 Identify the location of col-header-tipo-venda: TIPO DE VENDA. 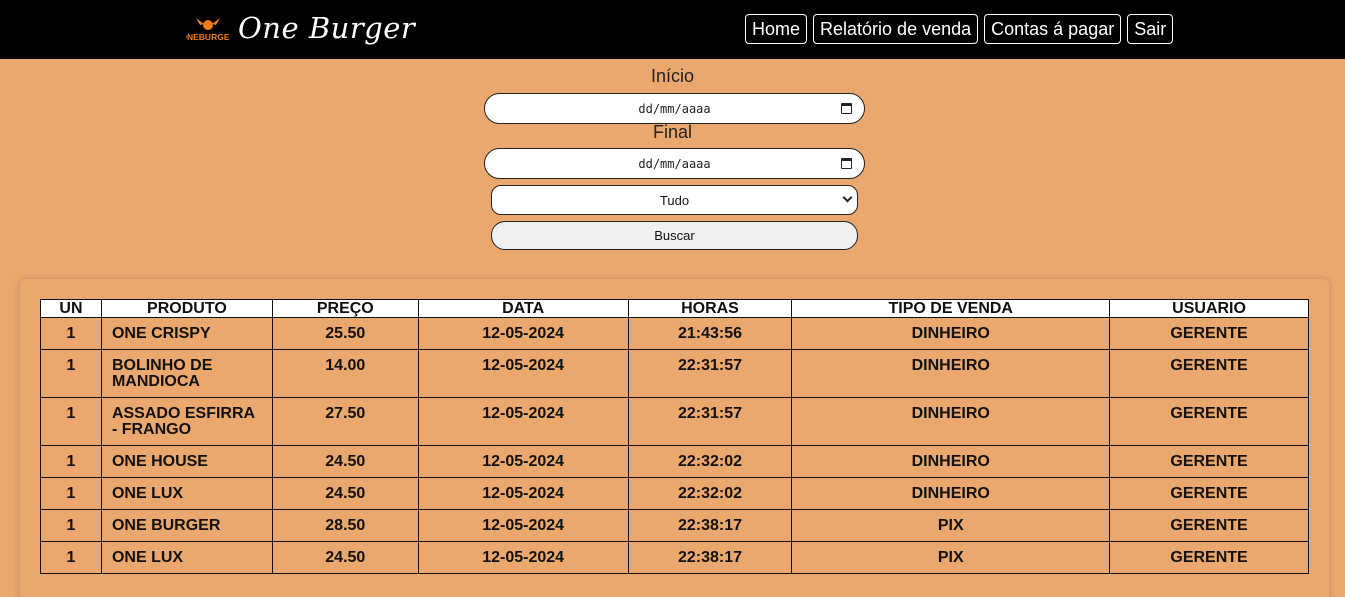
(951, 308).